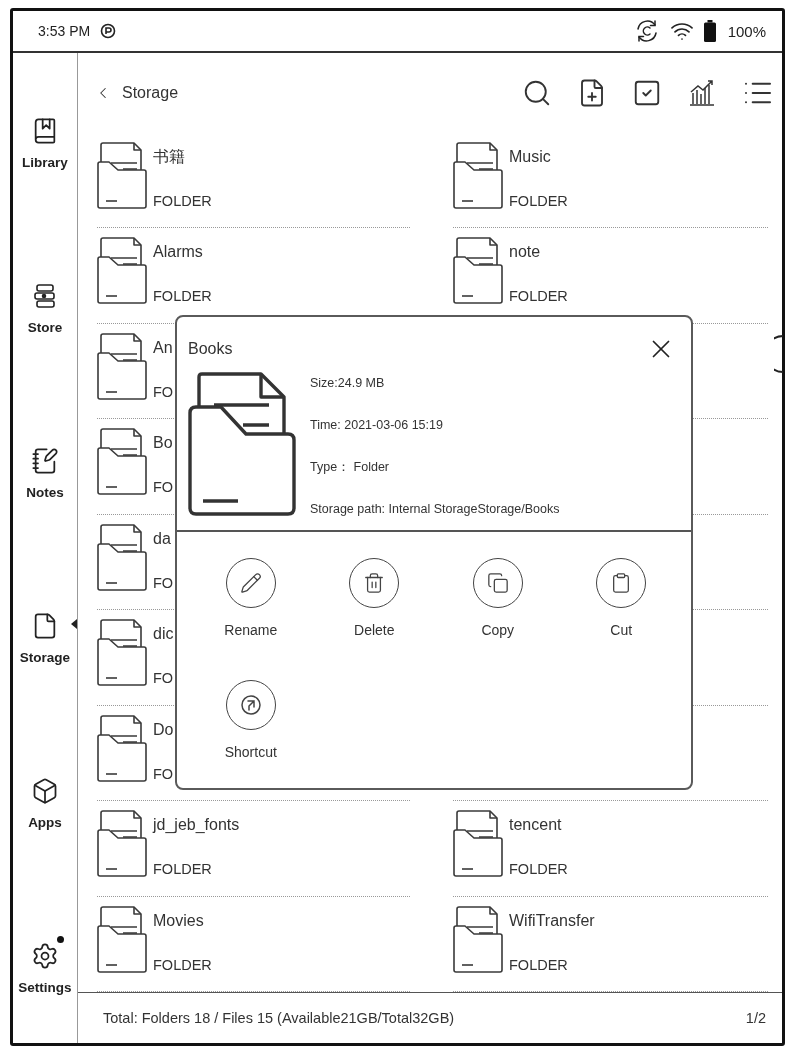  I want to click on sidebar-item: Apps, so click(45, 795).